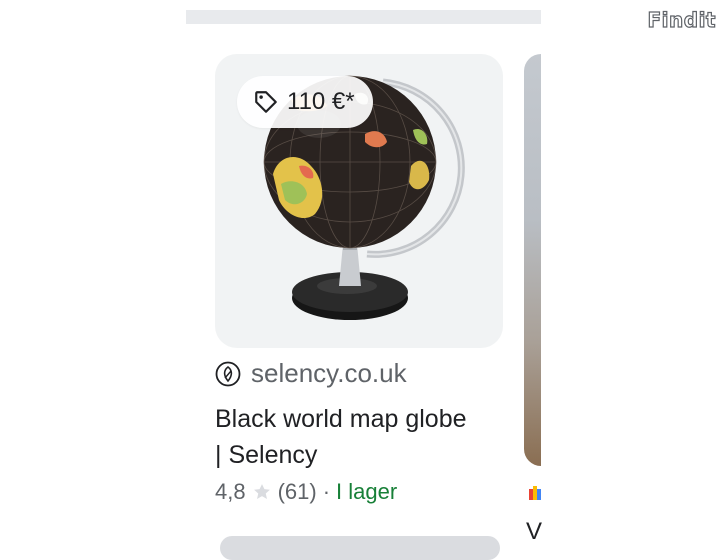 This screenshot has width=728, height=560. What do you see at coordinates (329, 373) in the screenshot?
I see `source-domain: selency.co.uk` at bounding box center [329, 373].